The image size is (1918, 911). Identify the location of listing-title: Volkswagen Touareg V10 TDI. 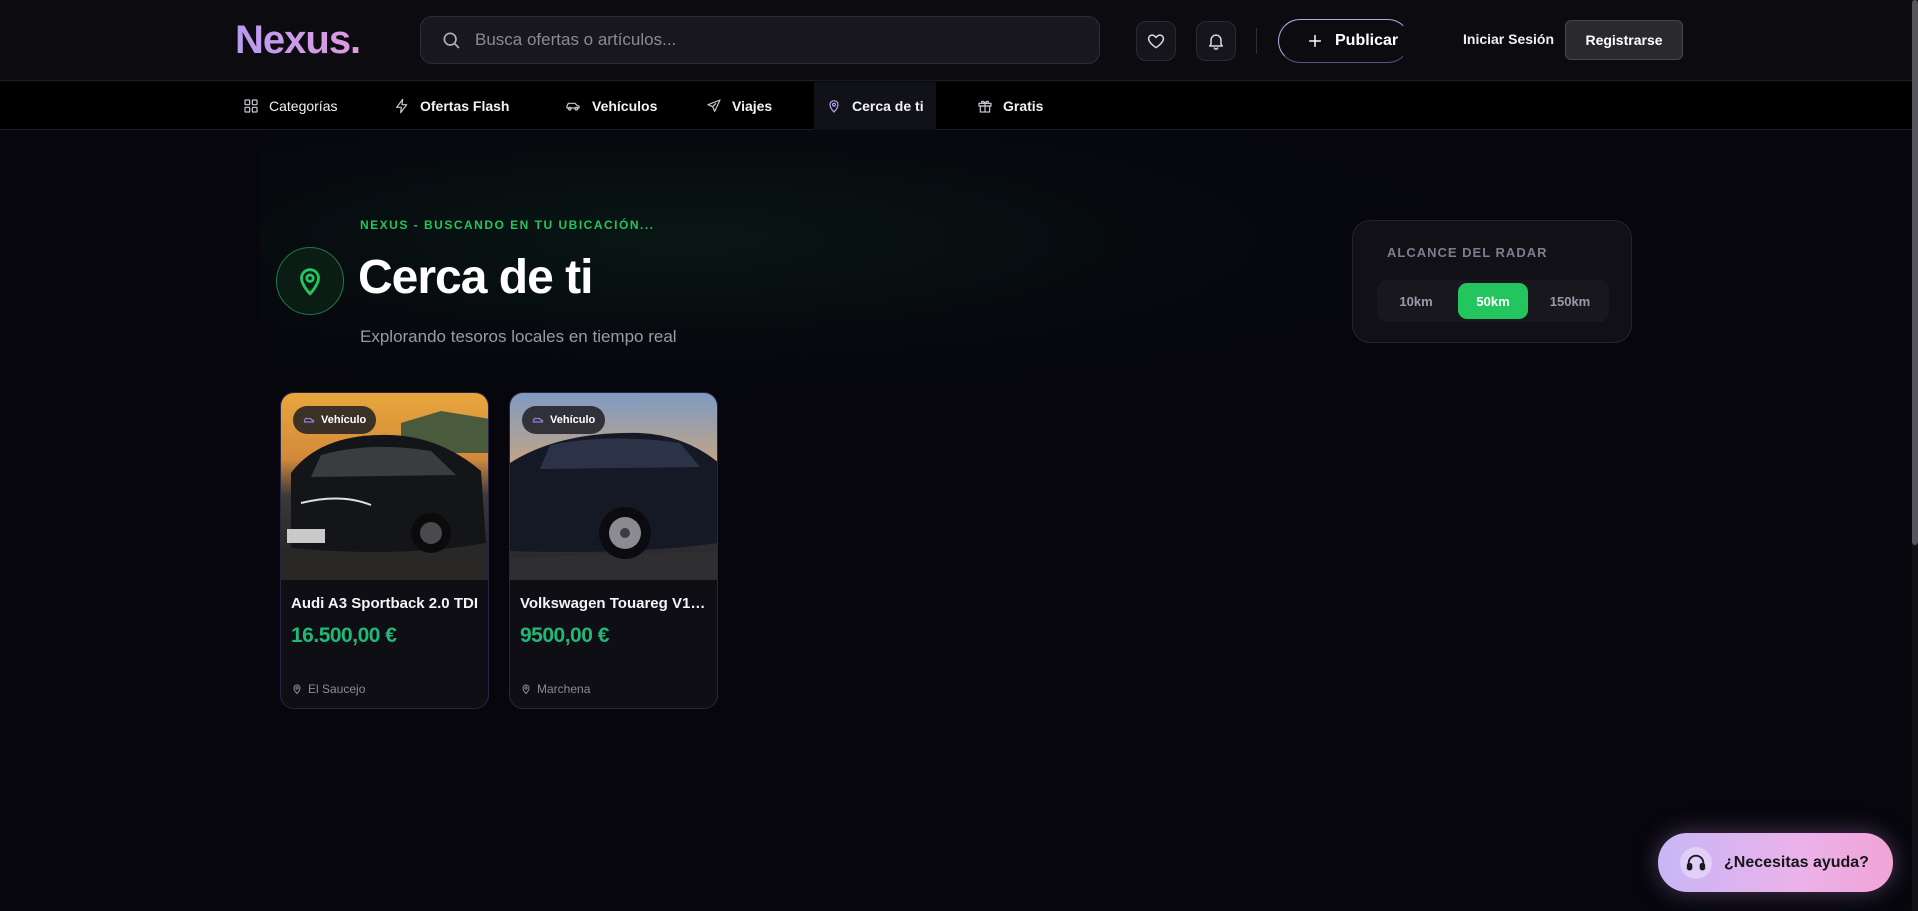
(615, 603).